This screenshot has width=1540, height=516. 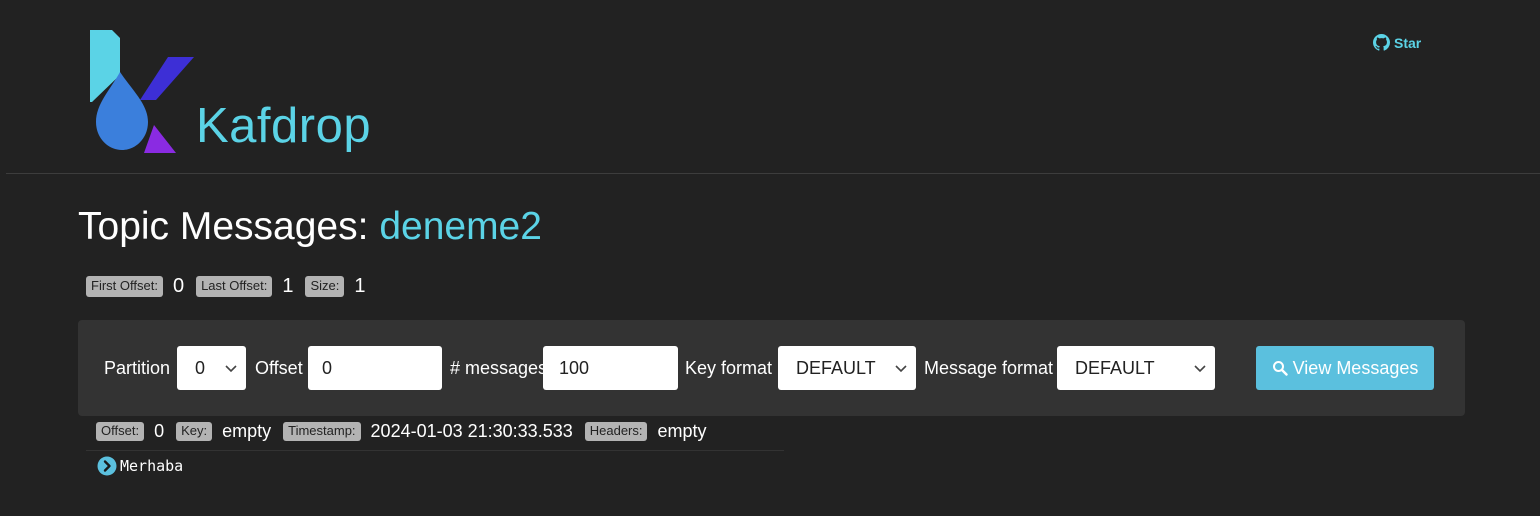 What do you see at coordinates (471, 431) in the screenshot?
I see `message-timestamp: 2024-01-03 21:30:33.533` at bounding box center [471, 431].